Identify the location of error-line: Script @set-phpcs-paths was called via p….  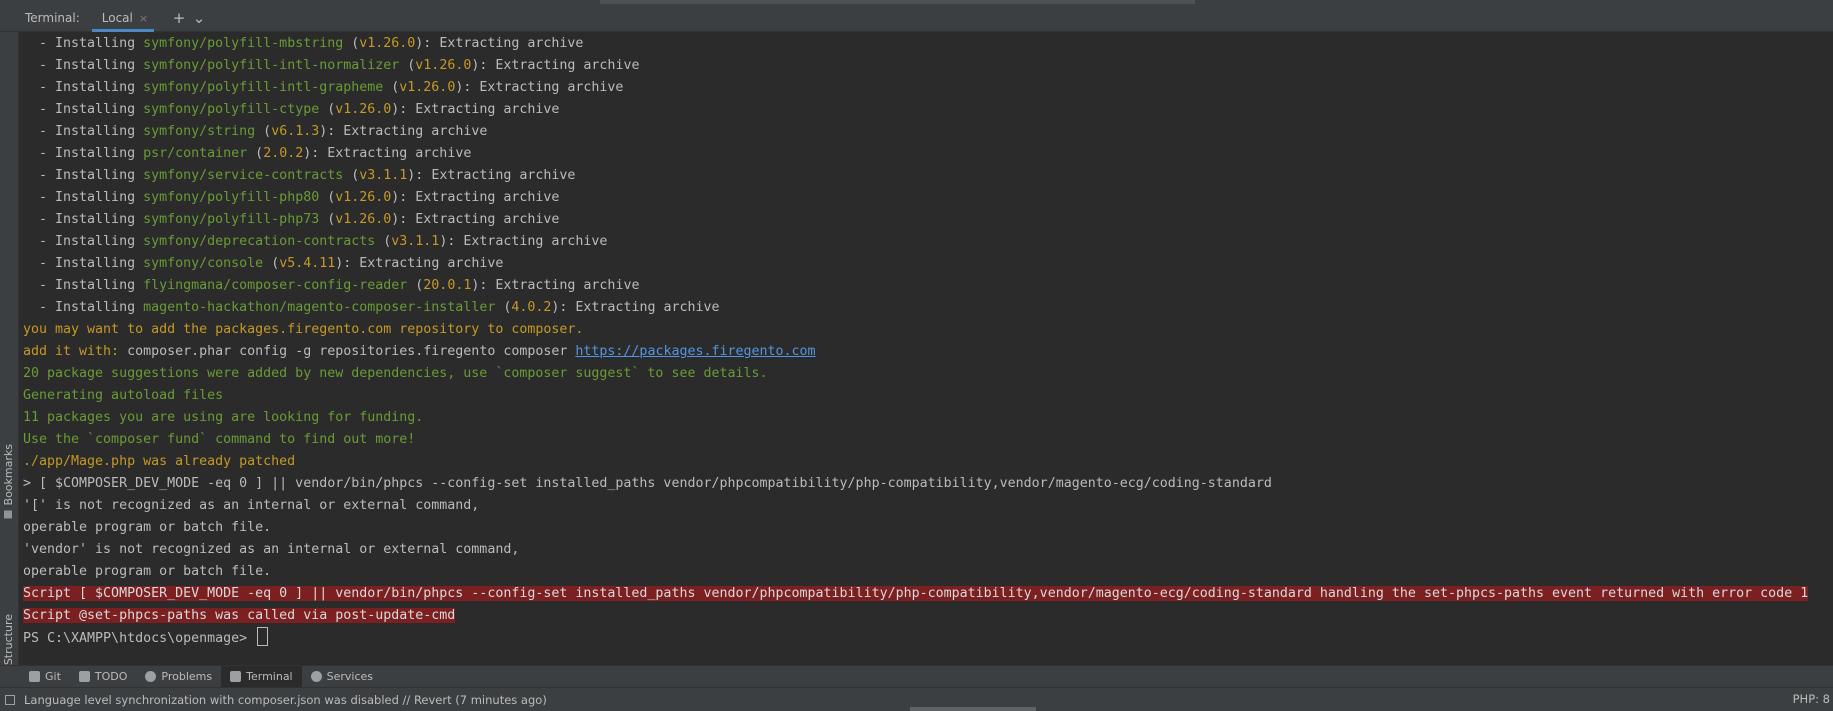
(925, 616).